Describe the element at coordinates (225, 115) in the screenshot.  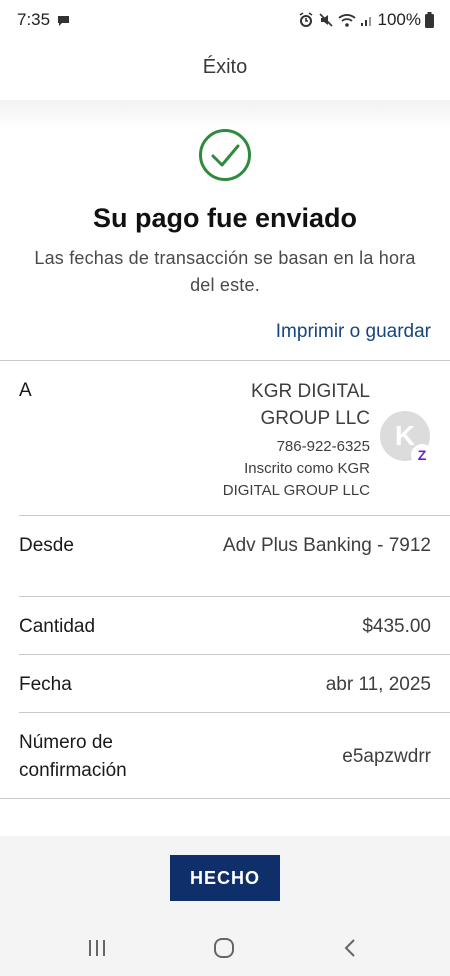
I see `header-shadow` at that location.